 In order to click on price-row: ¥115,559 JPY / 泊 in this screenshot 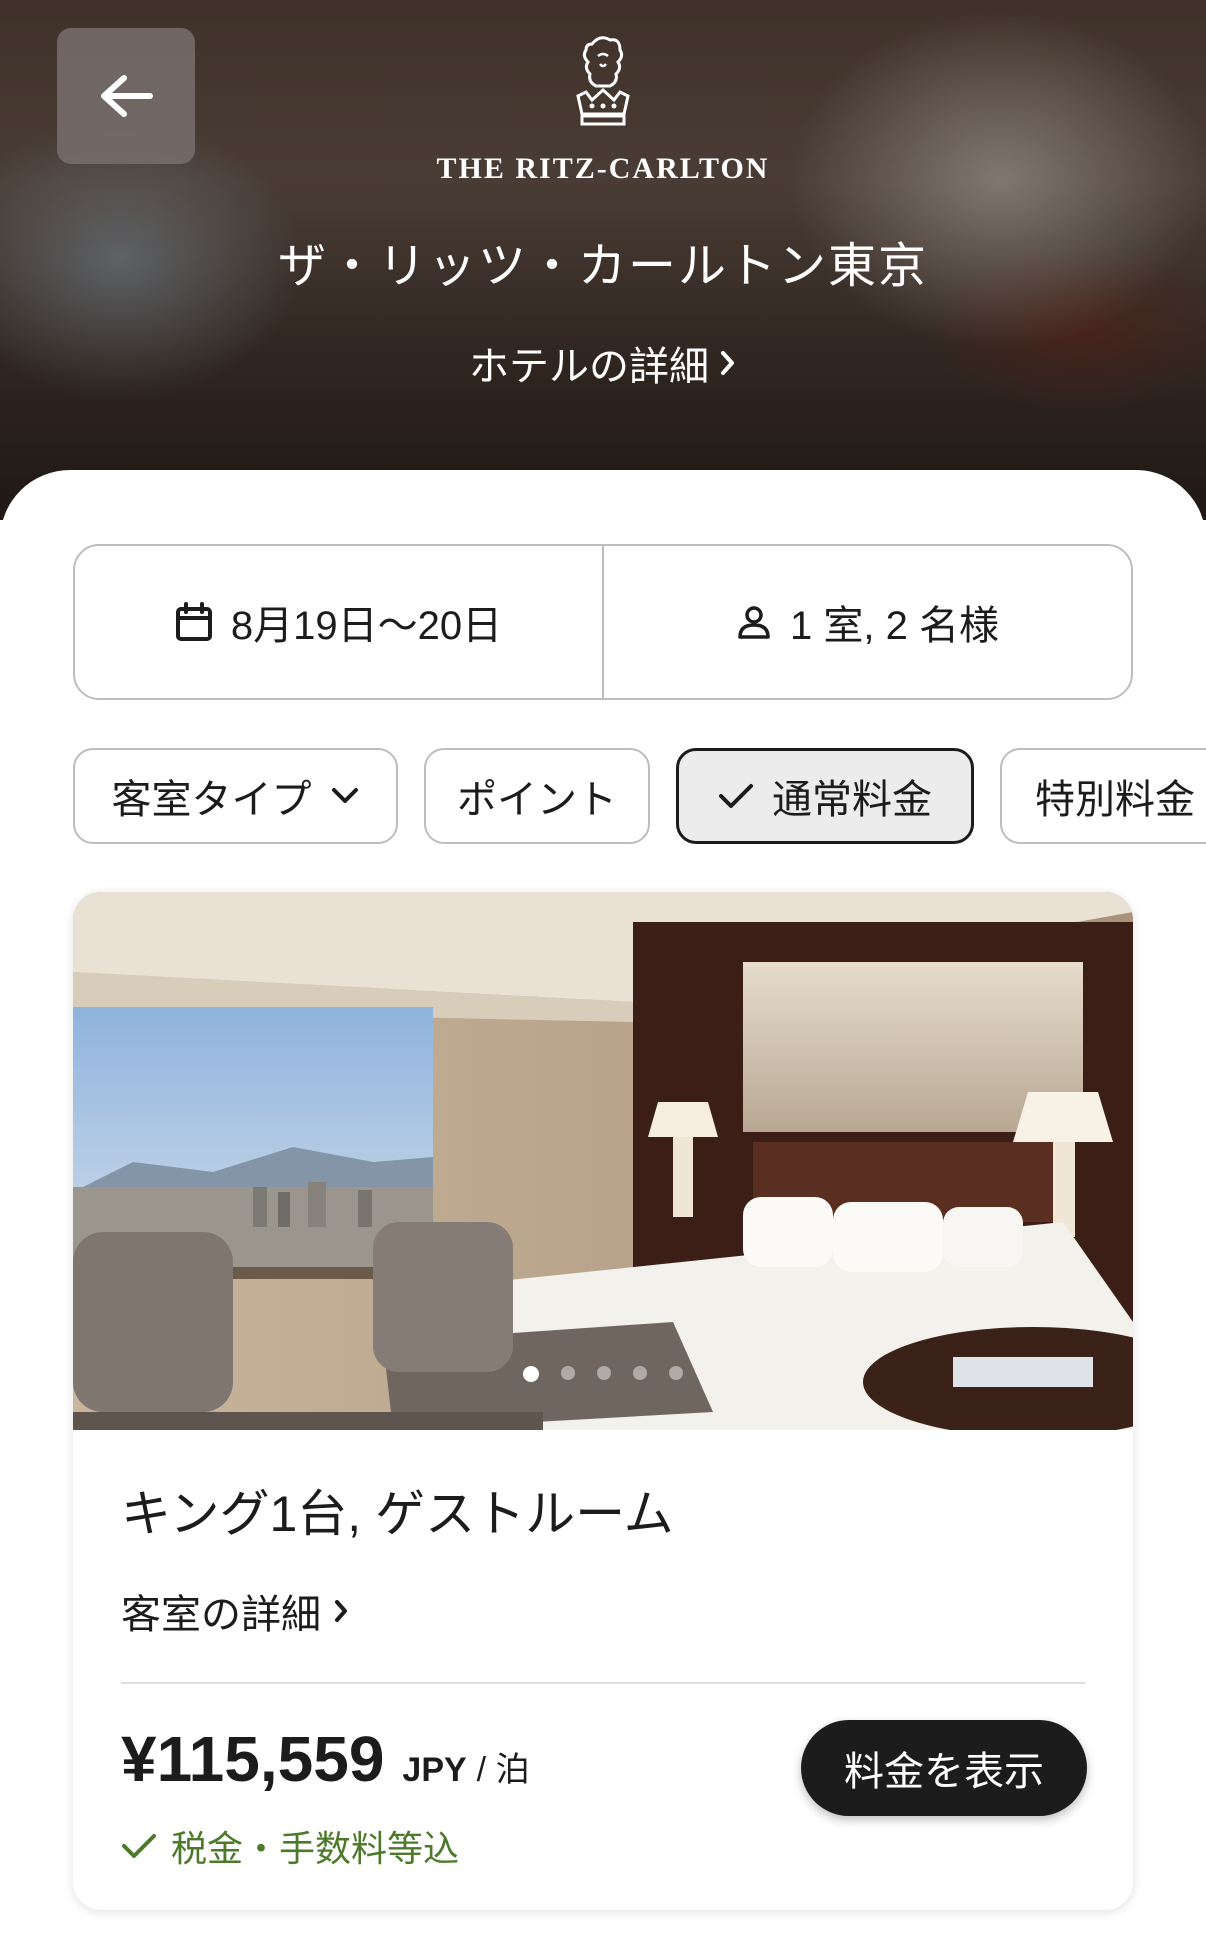, I will do `click(325, 1759)`.